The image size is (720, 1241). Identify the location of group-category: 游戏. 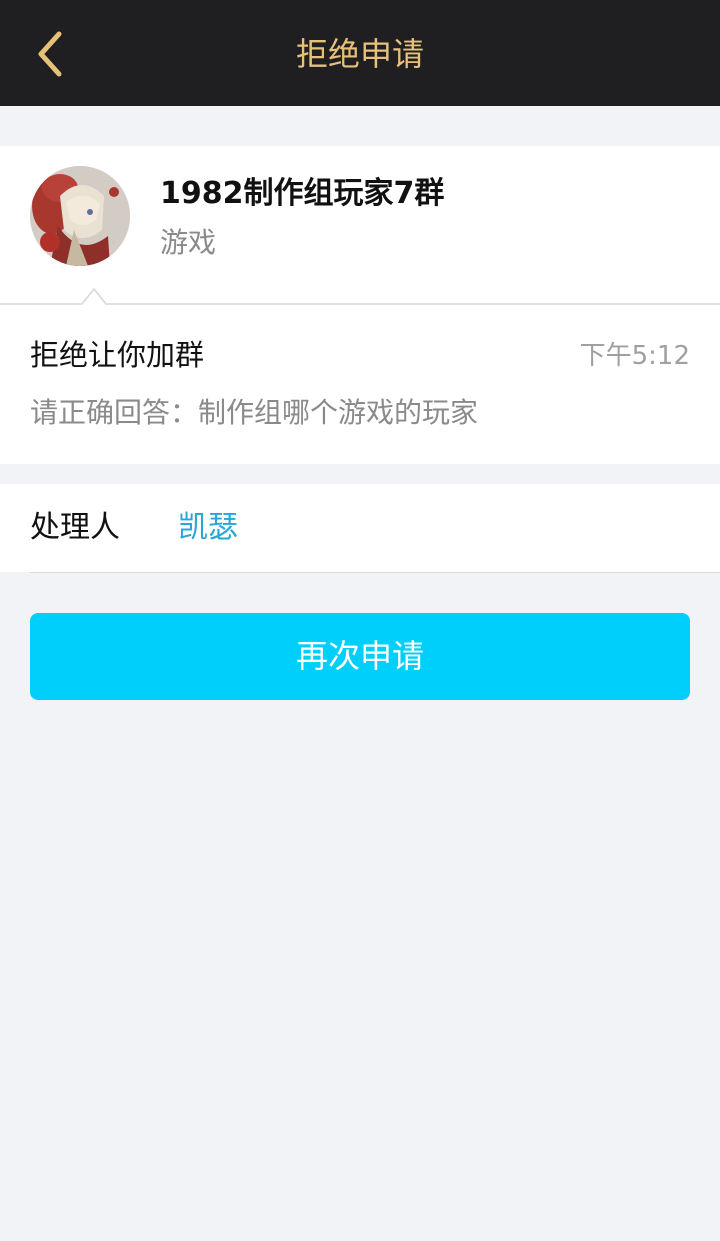
(188, 242).